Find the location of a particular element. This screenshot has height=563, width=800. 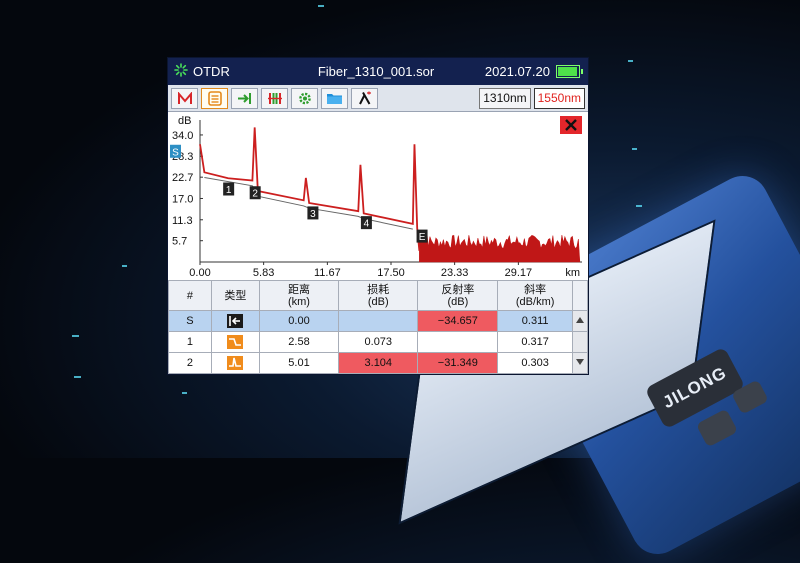

scroll-down-icon is located at coordinates (580, 362).